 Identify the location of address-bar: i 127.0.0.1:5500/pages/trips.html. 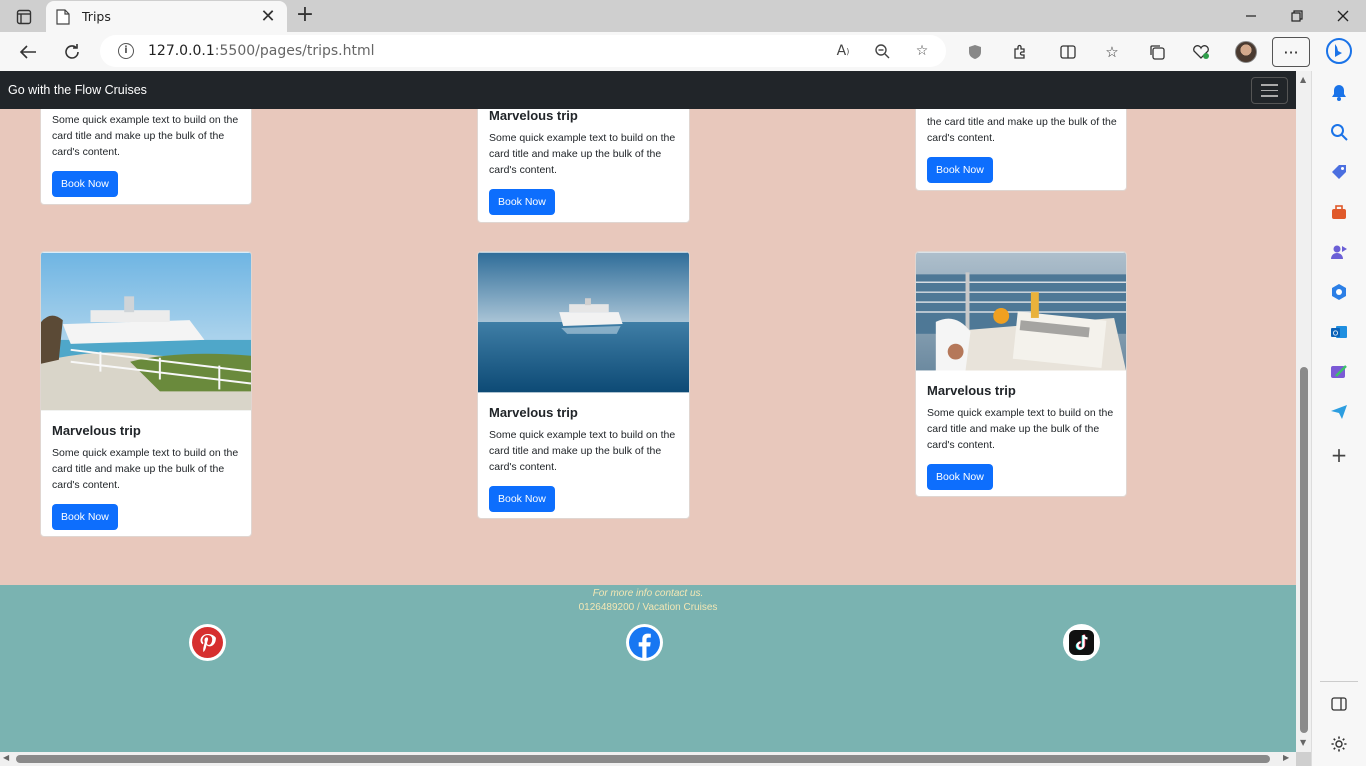
(523, 51).